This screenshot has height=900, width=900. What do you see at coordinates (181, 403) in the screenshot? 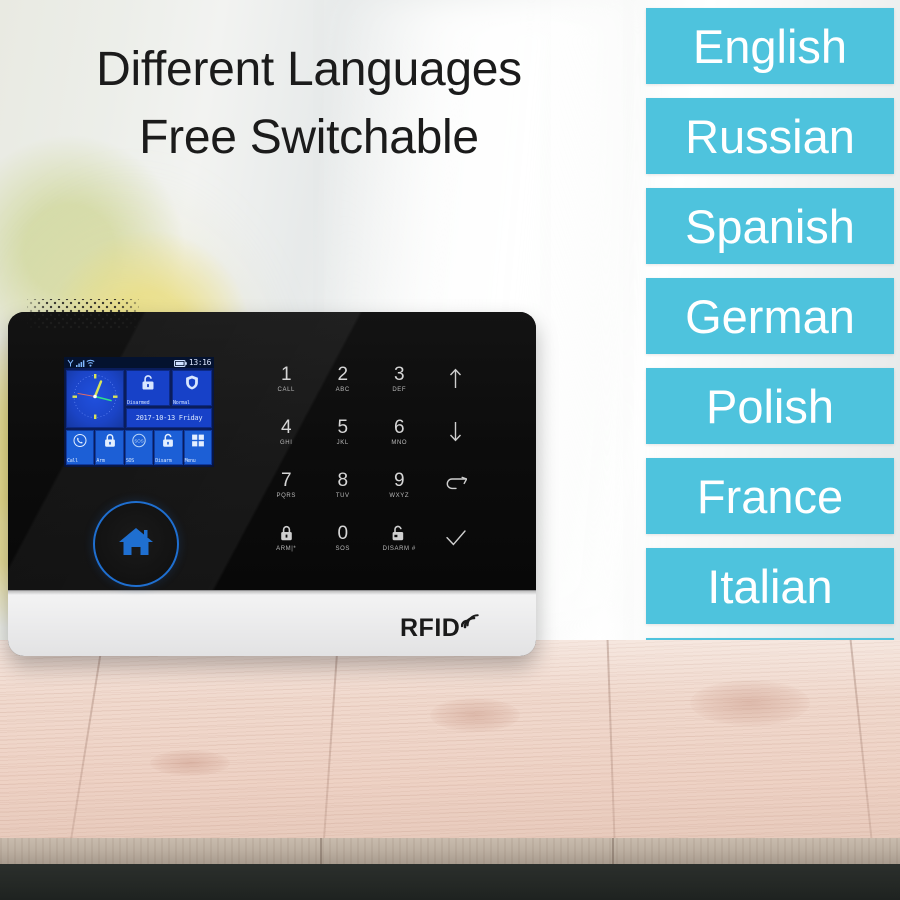
I see `lcd-system-state-label: Normal` at bounding box center [181, 403].